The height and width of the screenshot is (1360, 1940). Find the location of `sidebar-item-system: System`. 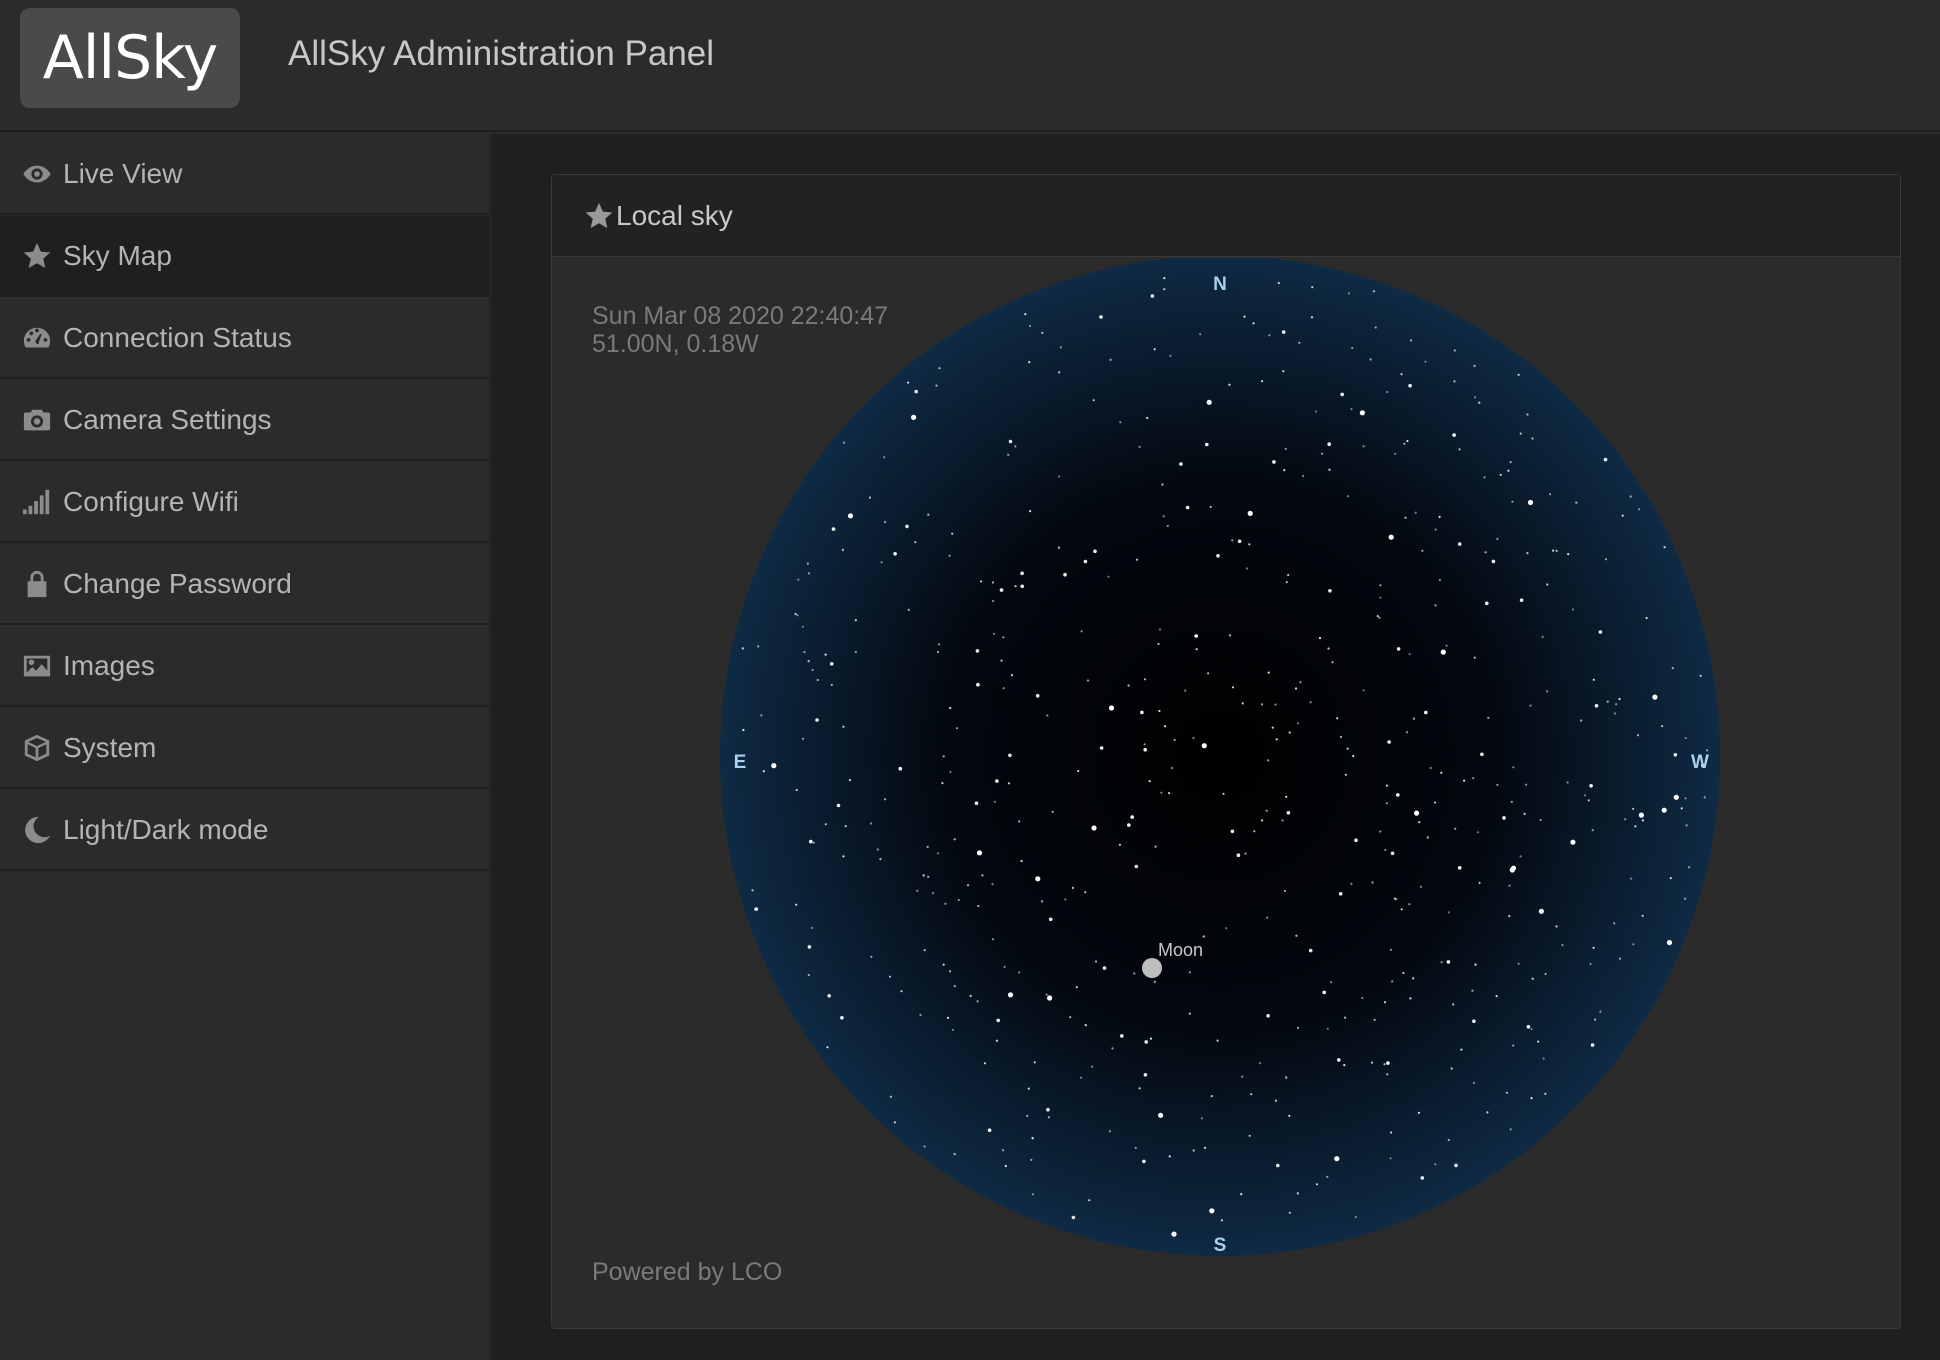

sidebar-item-system: System is located at coordinates (245, 748).